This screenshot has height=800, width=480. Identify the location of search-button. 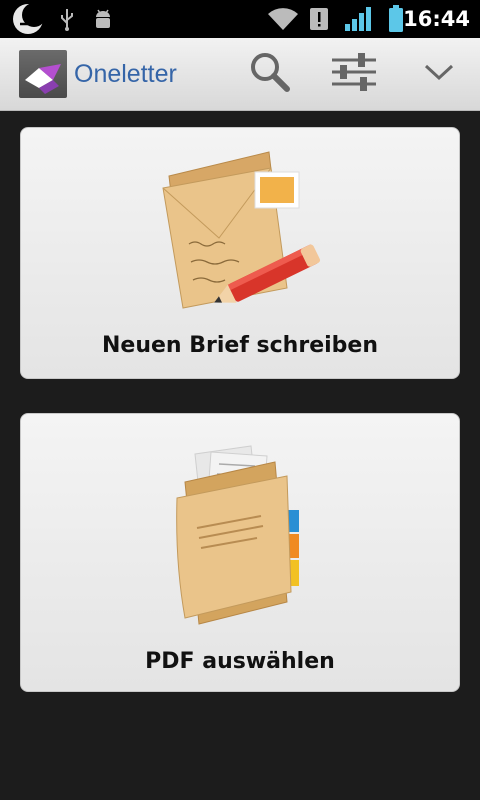
(270, 74).